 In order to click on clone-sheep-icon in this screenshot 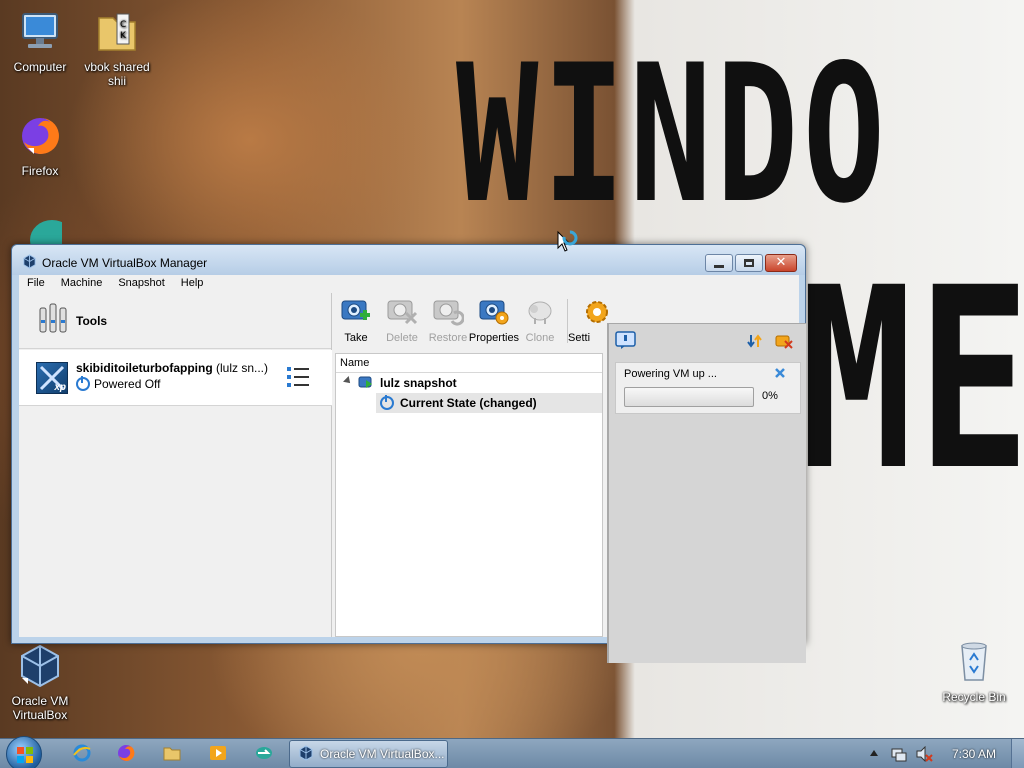, I will do `click(540, 312)`.